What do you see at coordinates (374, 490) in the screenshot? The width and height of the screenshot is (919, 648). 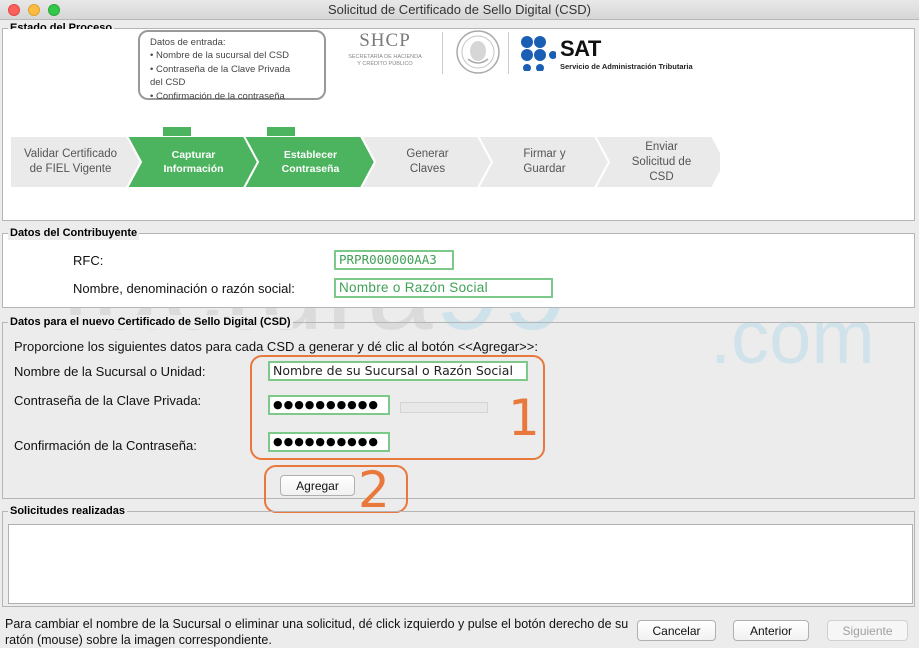 I see `annotation-number-2: 2` at bounding box center [374, 490].